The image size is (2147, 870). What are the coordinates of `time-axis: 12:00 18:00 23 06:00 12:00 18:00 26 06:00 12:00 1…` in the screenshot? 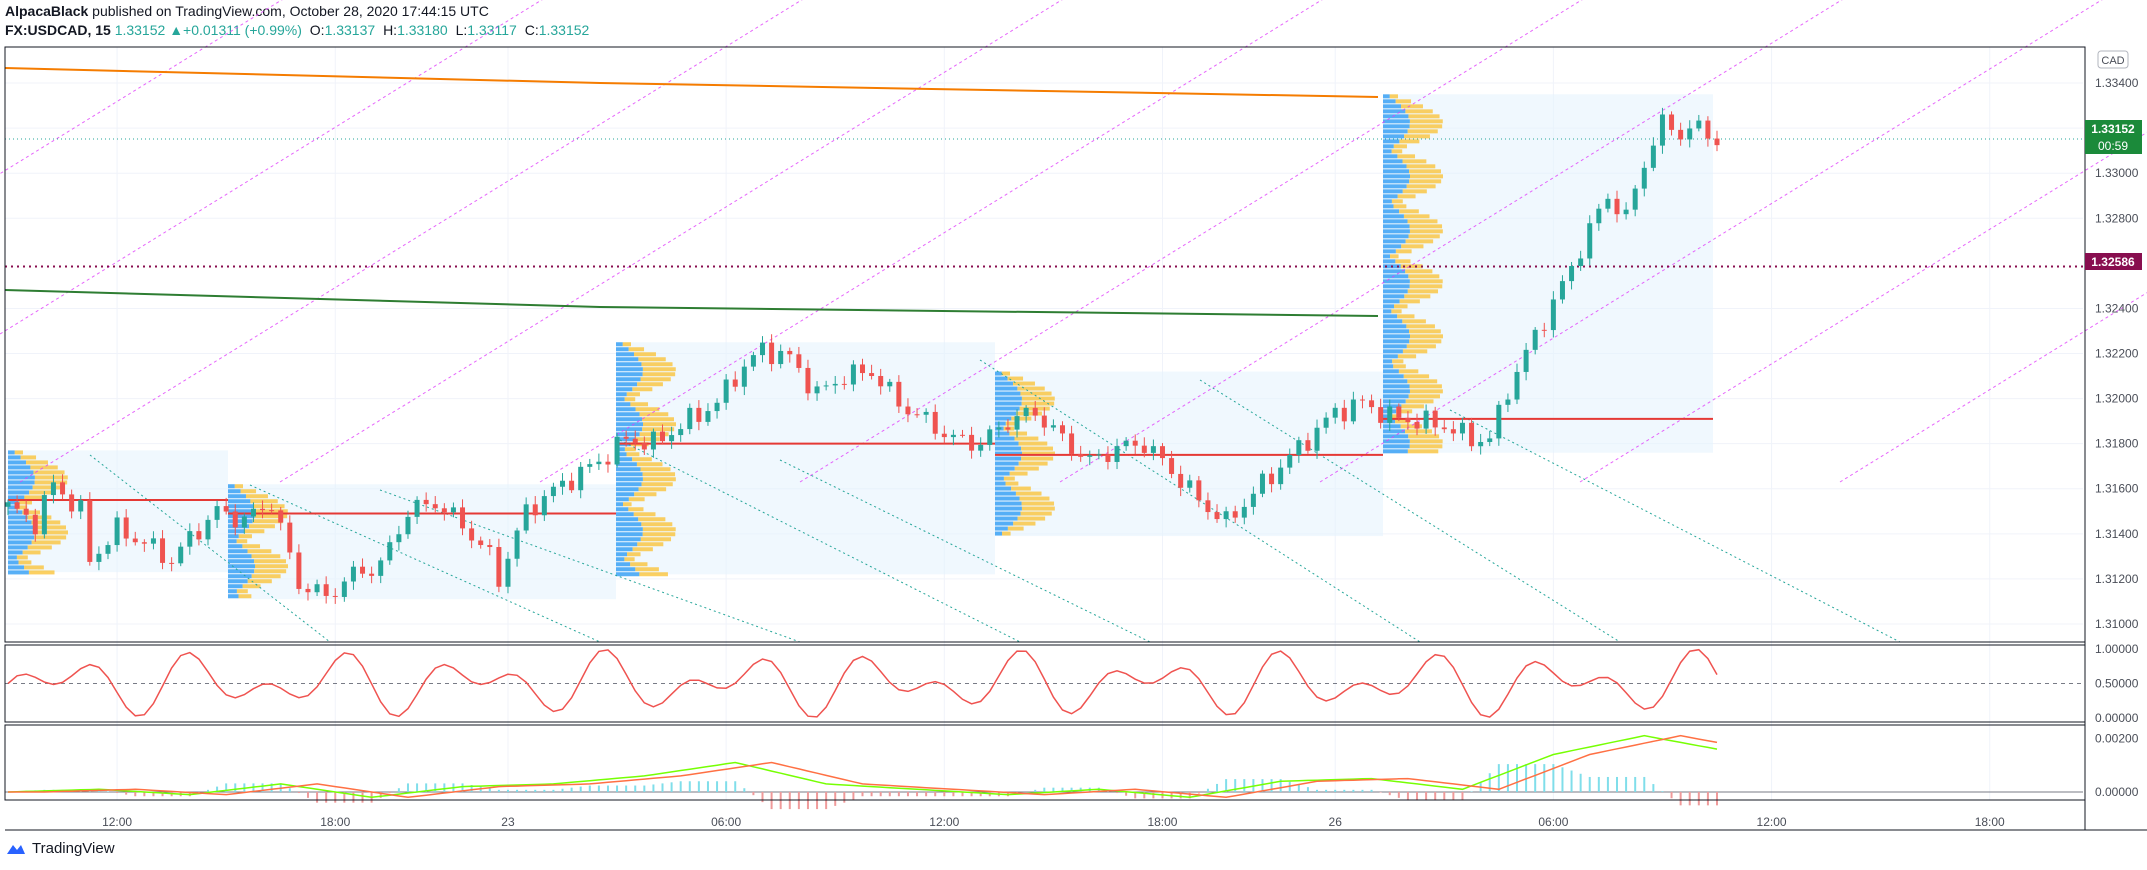 It's located at (1124, 822).